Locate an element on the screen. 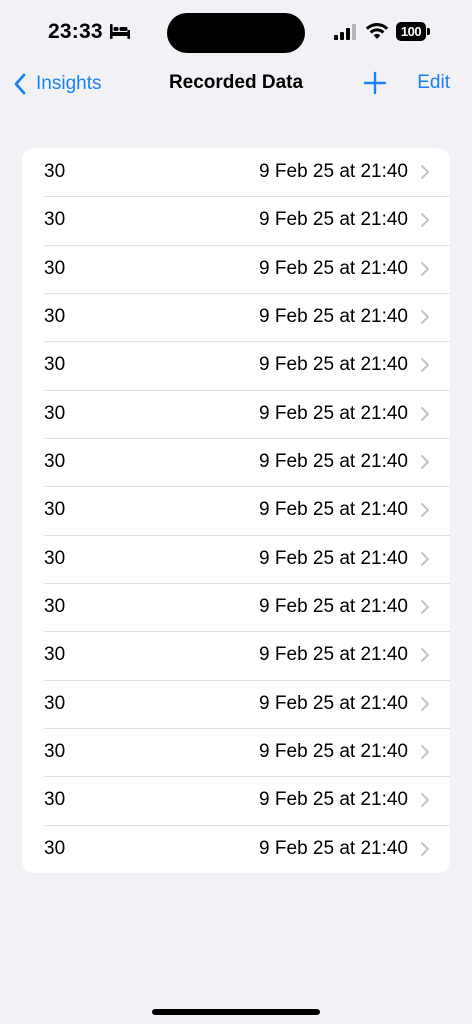 The image size is (472, 1024). back-button: Insights is located at coordinates (56, 84).